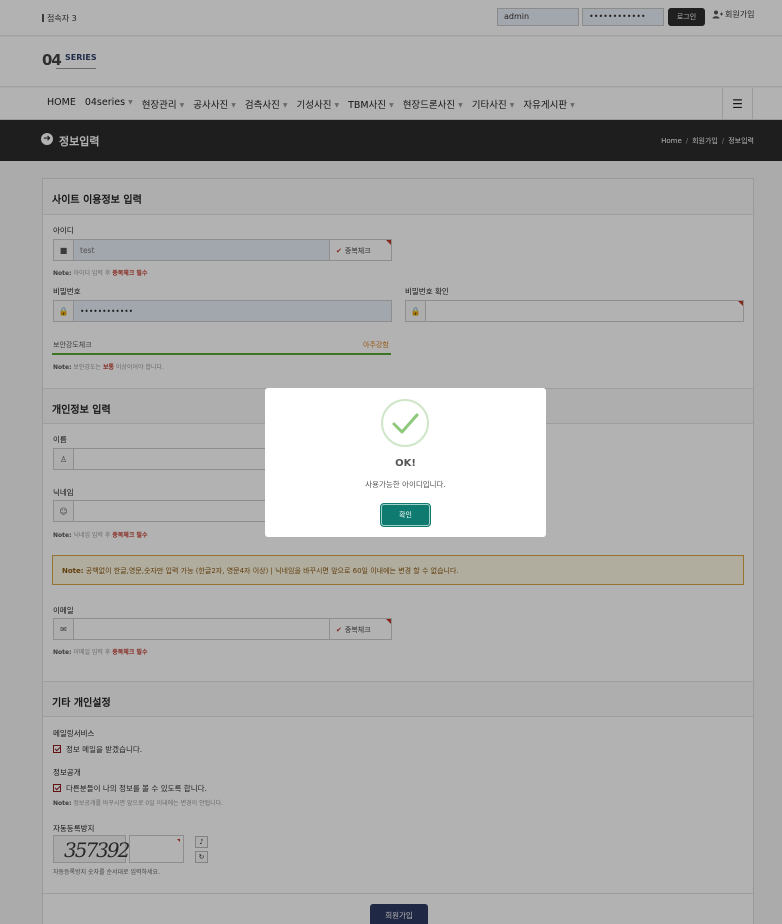  What do you see at coordinates (405, 515) in the screenshot?
I see `modal-confirm-button: 확인` at bounding box center [405, 515].